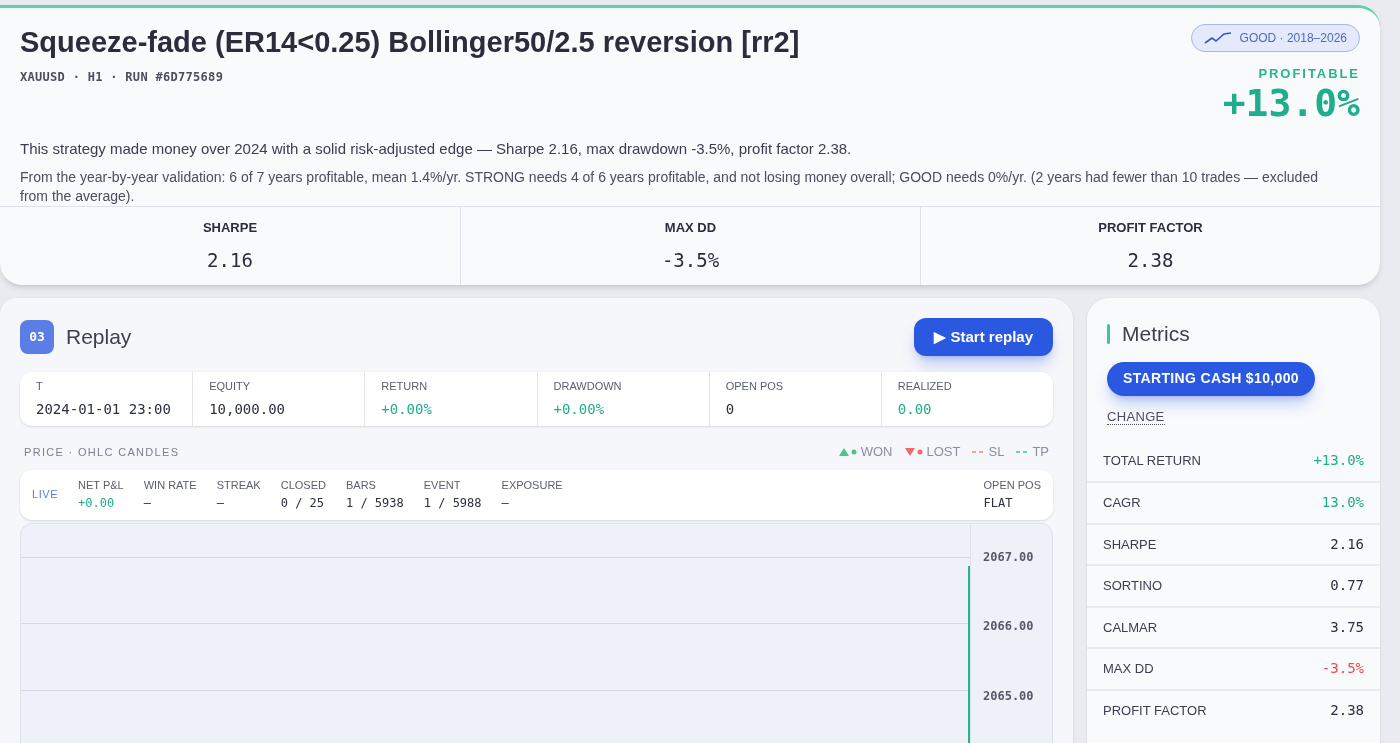  Describe the element at coordinates (943, 452) in the screenshot. I see `legend-label: LOST` at that location.